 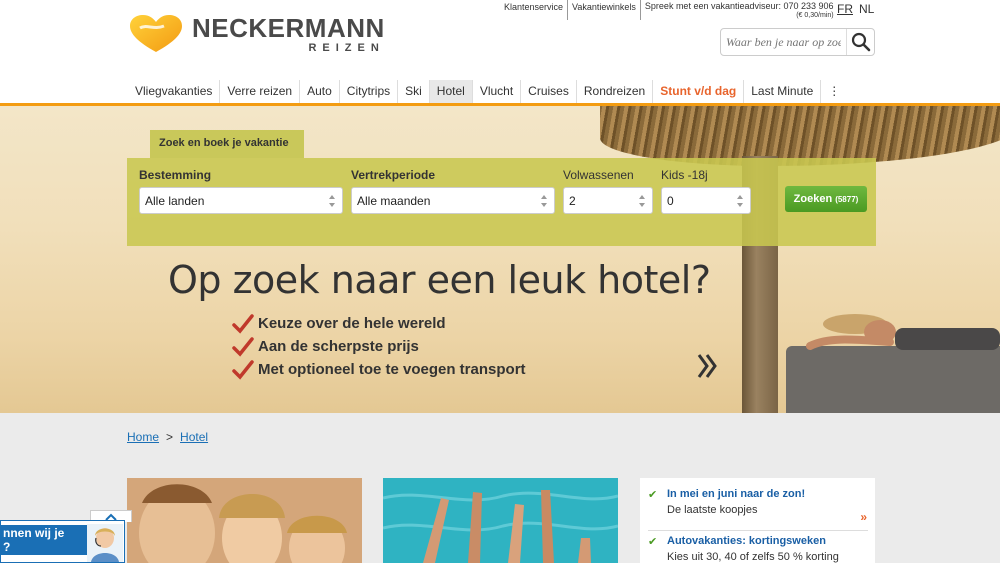 I want to click on nav-stunt: Stunt v/d dag, so click(x=697, y=92).